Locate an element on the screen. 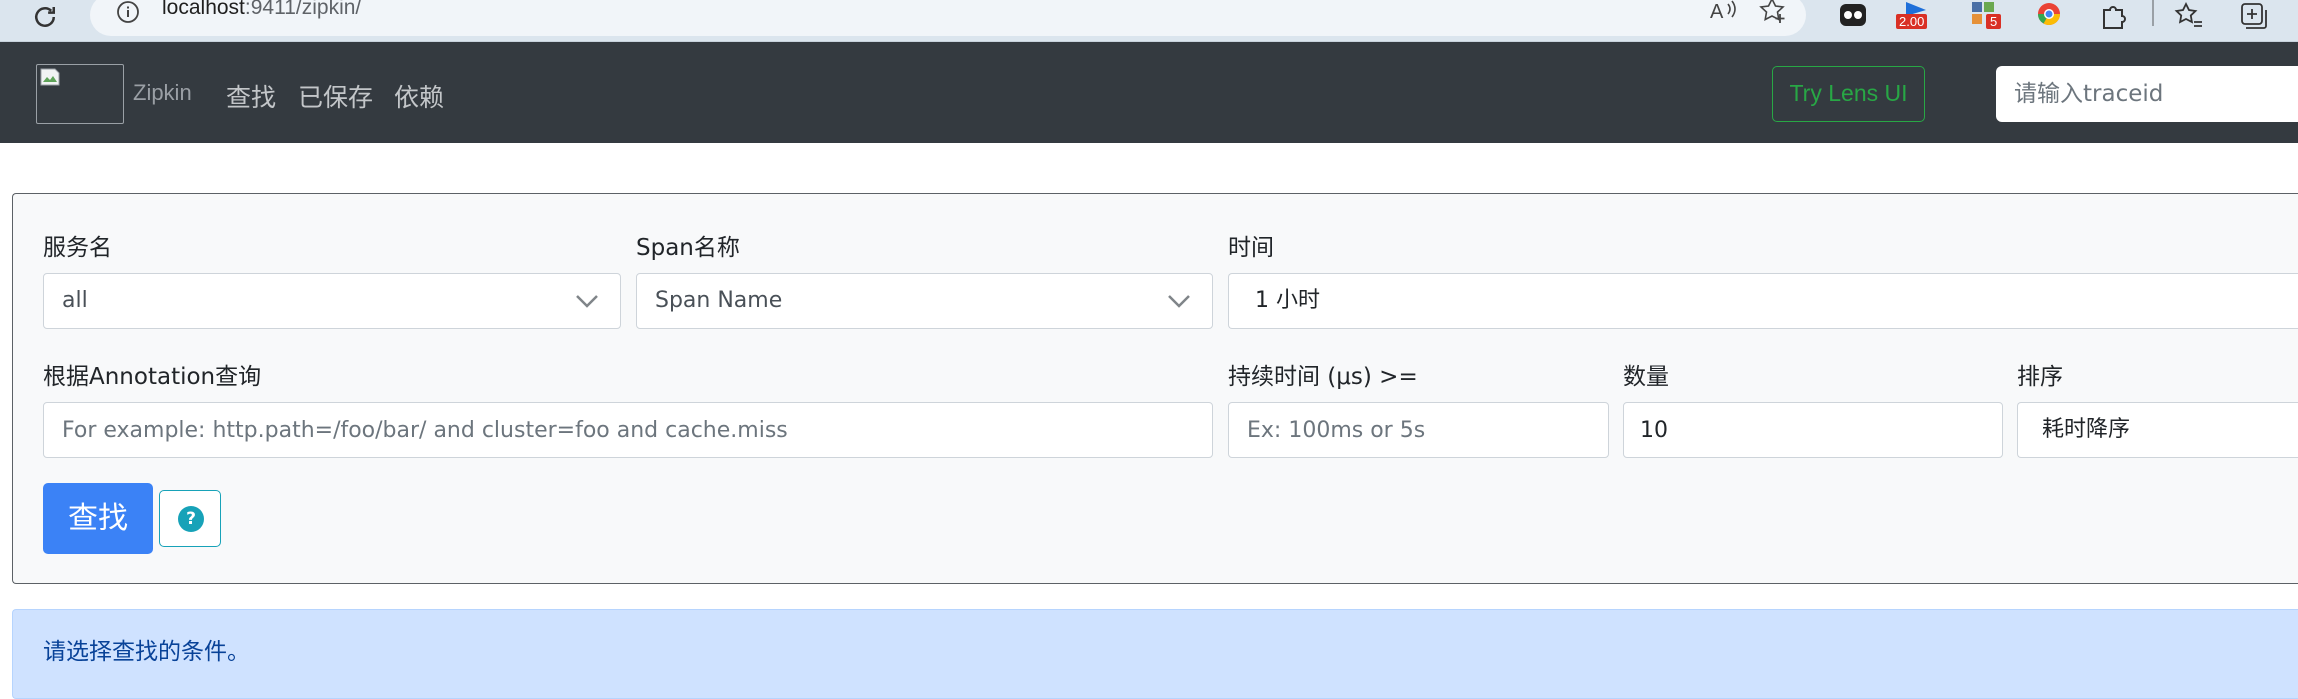 The width and height of the screenshot is (2298, 699). top-navbar: Zipkin 查找 已保存 依赖 Try Lens UI is located at coordinates (1149, 92).